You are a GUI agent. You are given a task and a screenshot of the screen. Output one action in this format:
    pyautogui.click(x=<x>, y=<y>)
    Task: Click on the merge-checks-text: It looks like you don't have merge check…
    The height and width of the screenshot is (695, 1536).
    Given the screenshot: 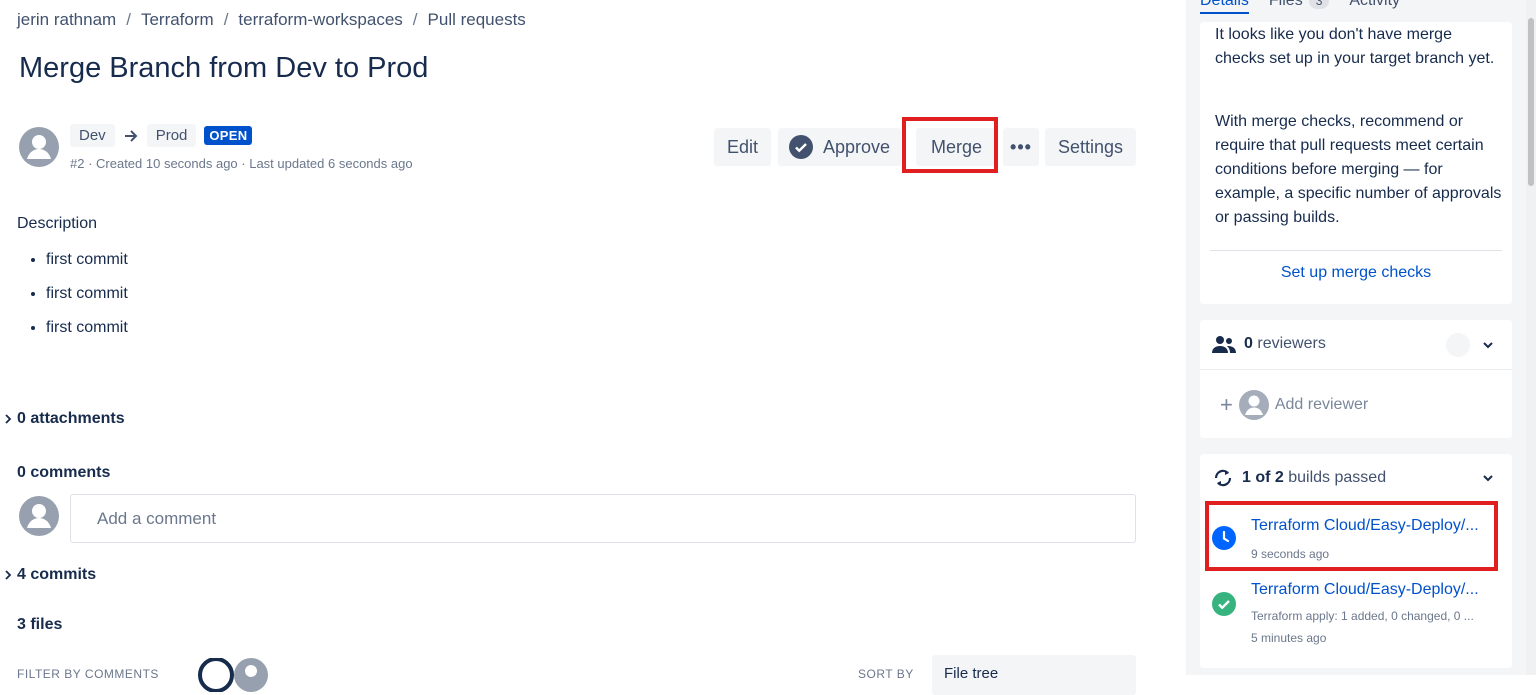 What is the action you would take?
    pyautogui.click(x=1355, y=46)
    